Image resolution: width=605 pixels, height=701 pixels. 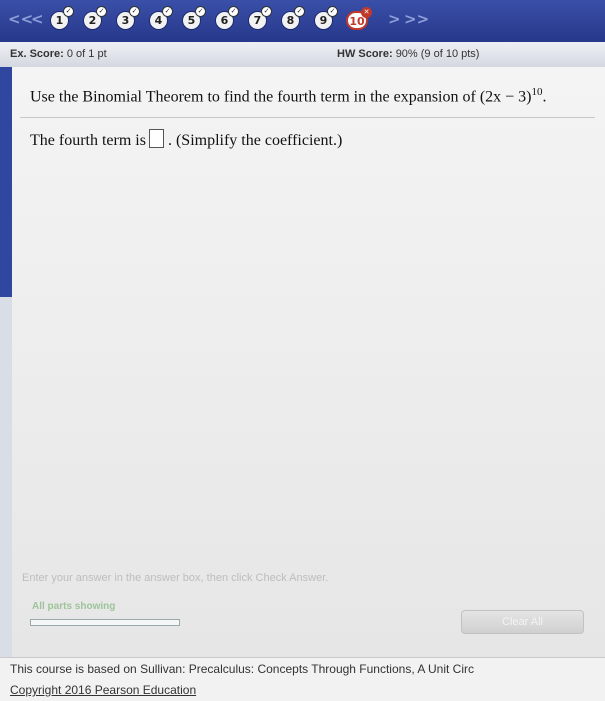 I want to click on clear-all-button: Clear All, so click(x=522, y=622).